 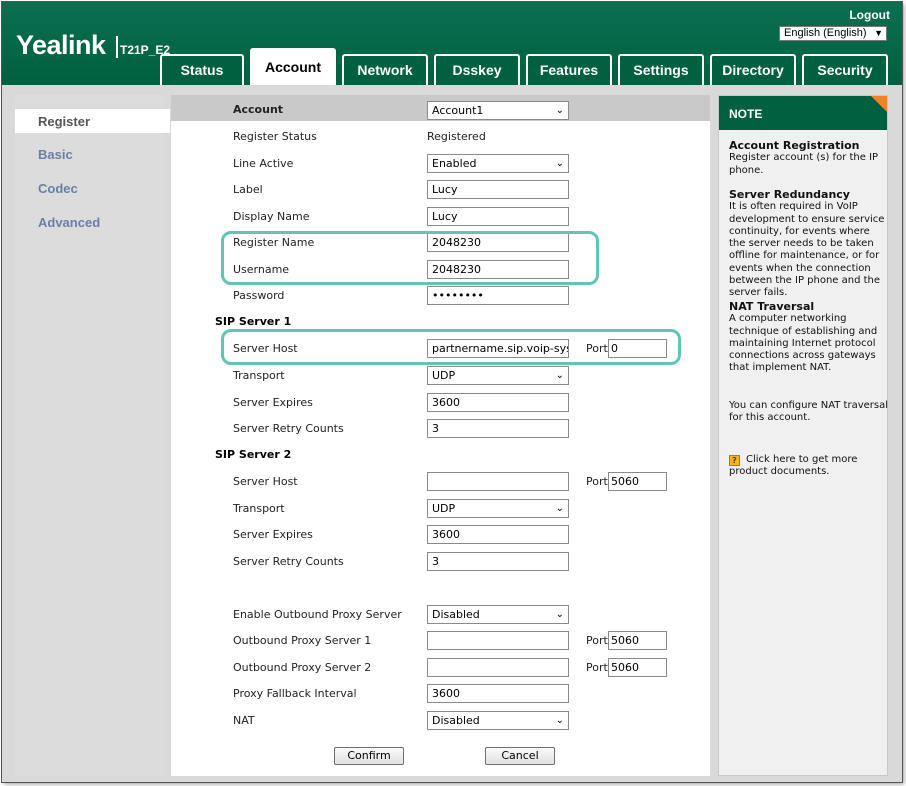 What do you see at coordinates (753, 69) in the screenshot?
I see `tab-directory: Directory` at bounding box center [753, 69].